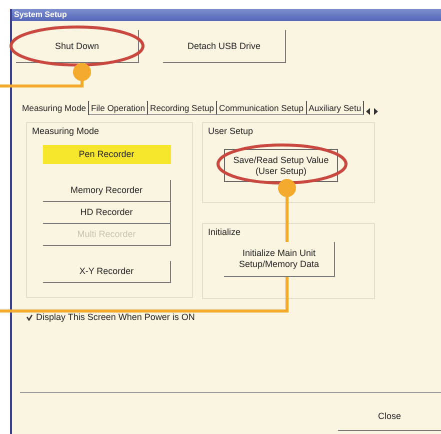 This screenshot has height=434, width=441. I want to click on tab: File Operation, so click(118, 108).